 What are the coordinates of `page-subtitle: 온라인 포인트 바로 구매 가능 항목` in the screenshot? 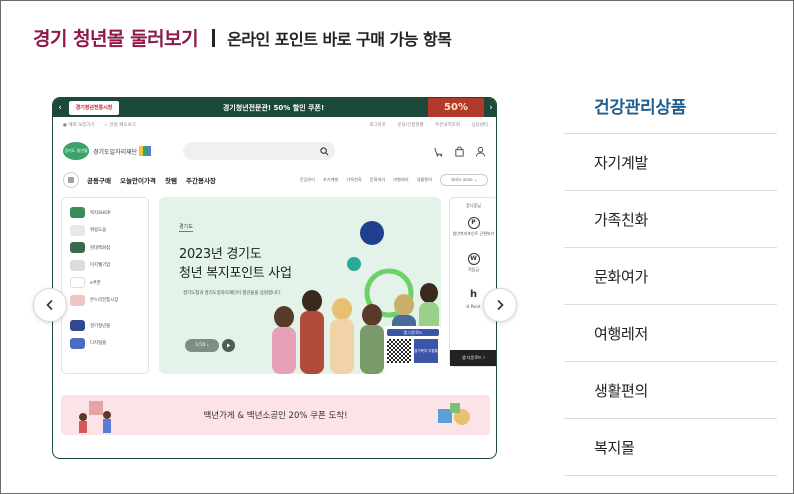 It's located at (339, 39).